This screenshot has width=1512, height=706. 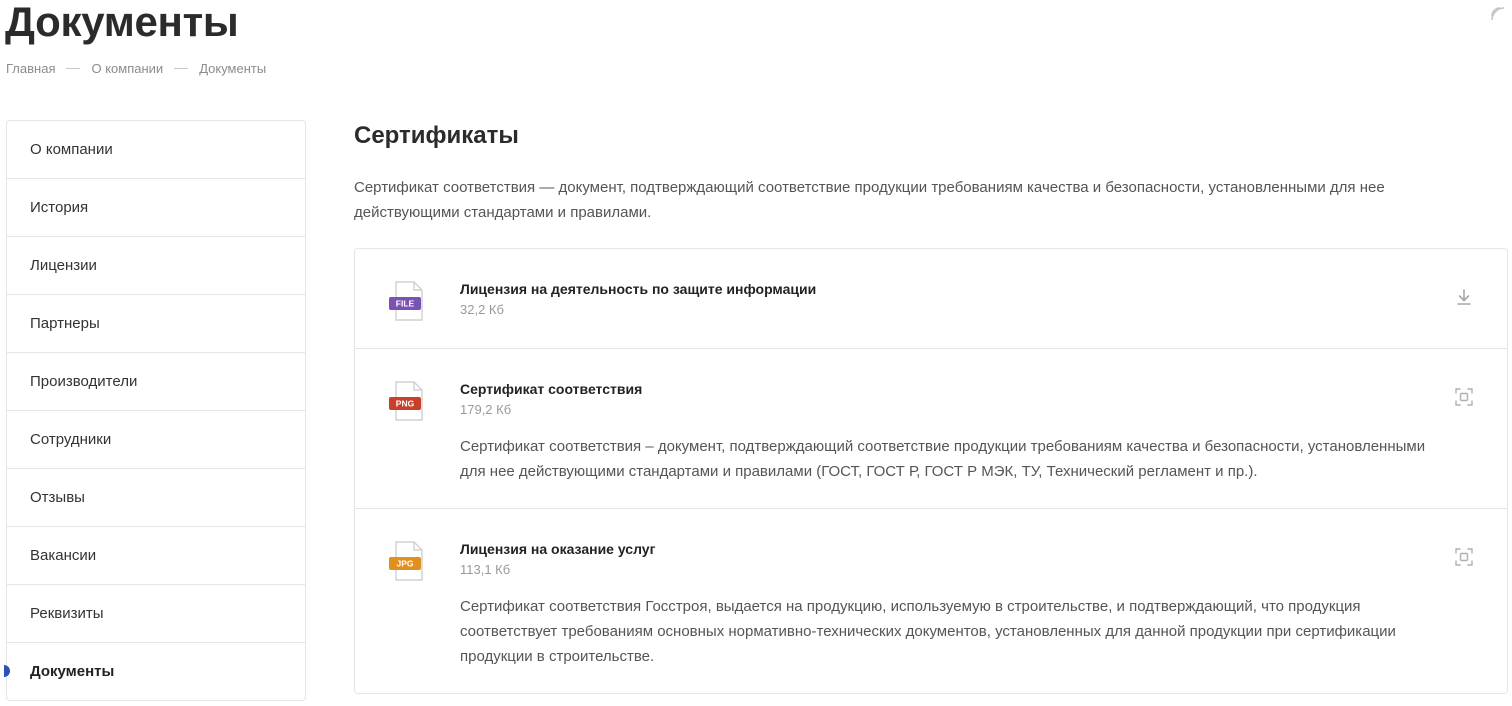 What do you see at coordinates (84, 381) in the screenshot?
I see `sidebar-item-label: Производители` at bounding box center [84, 381].